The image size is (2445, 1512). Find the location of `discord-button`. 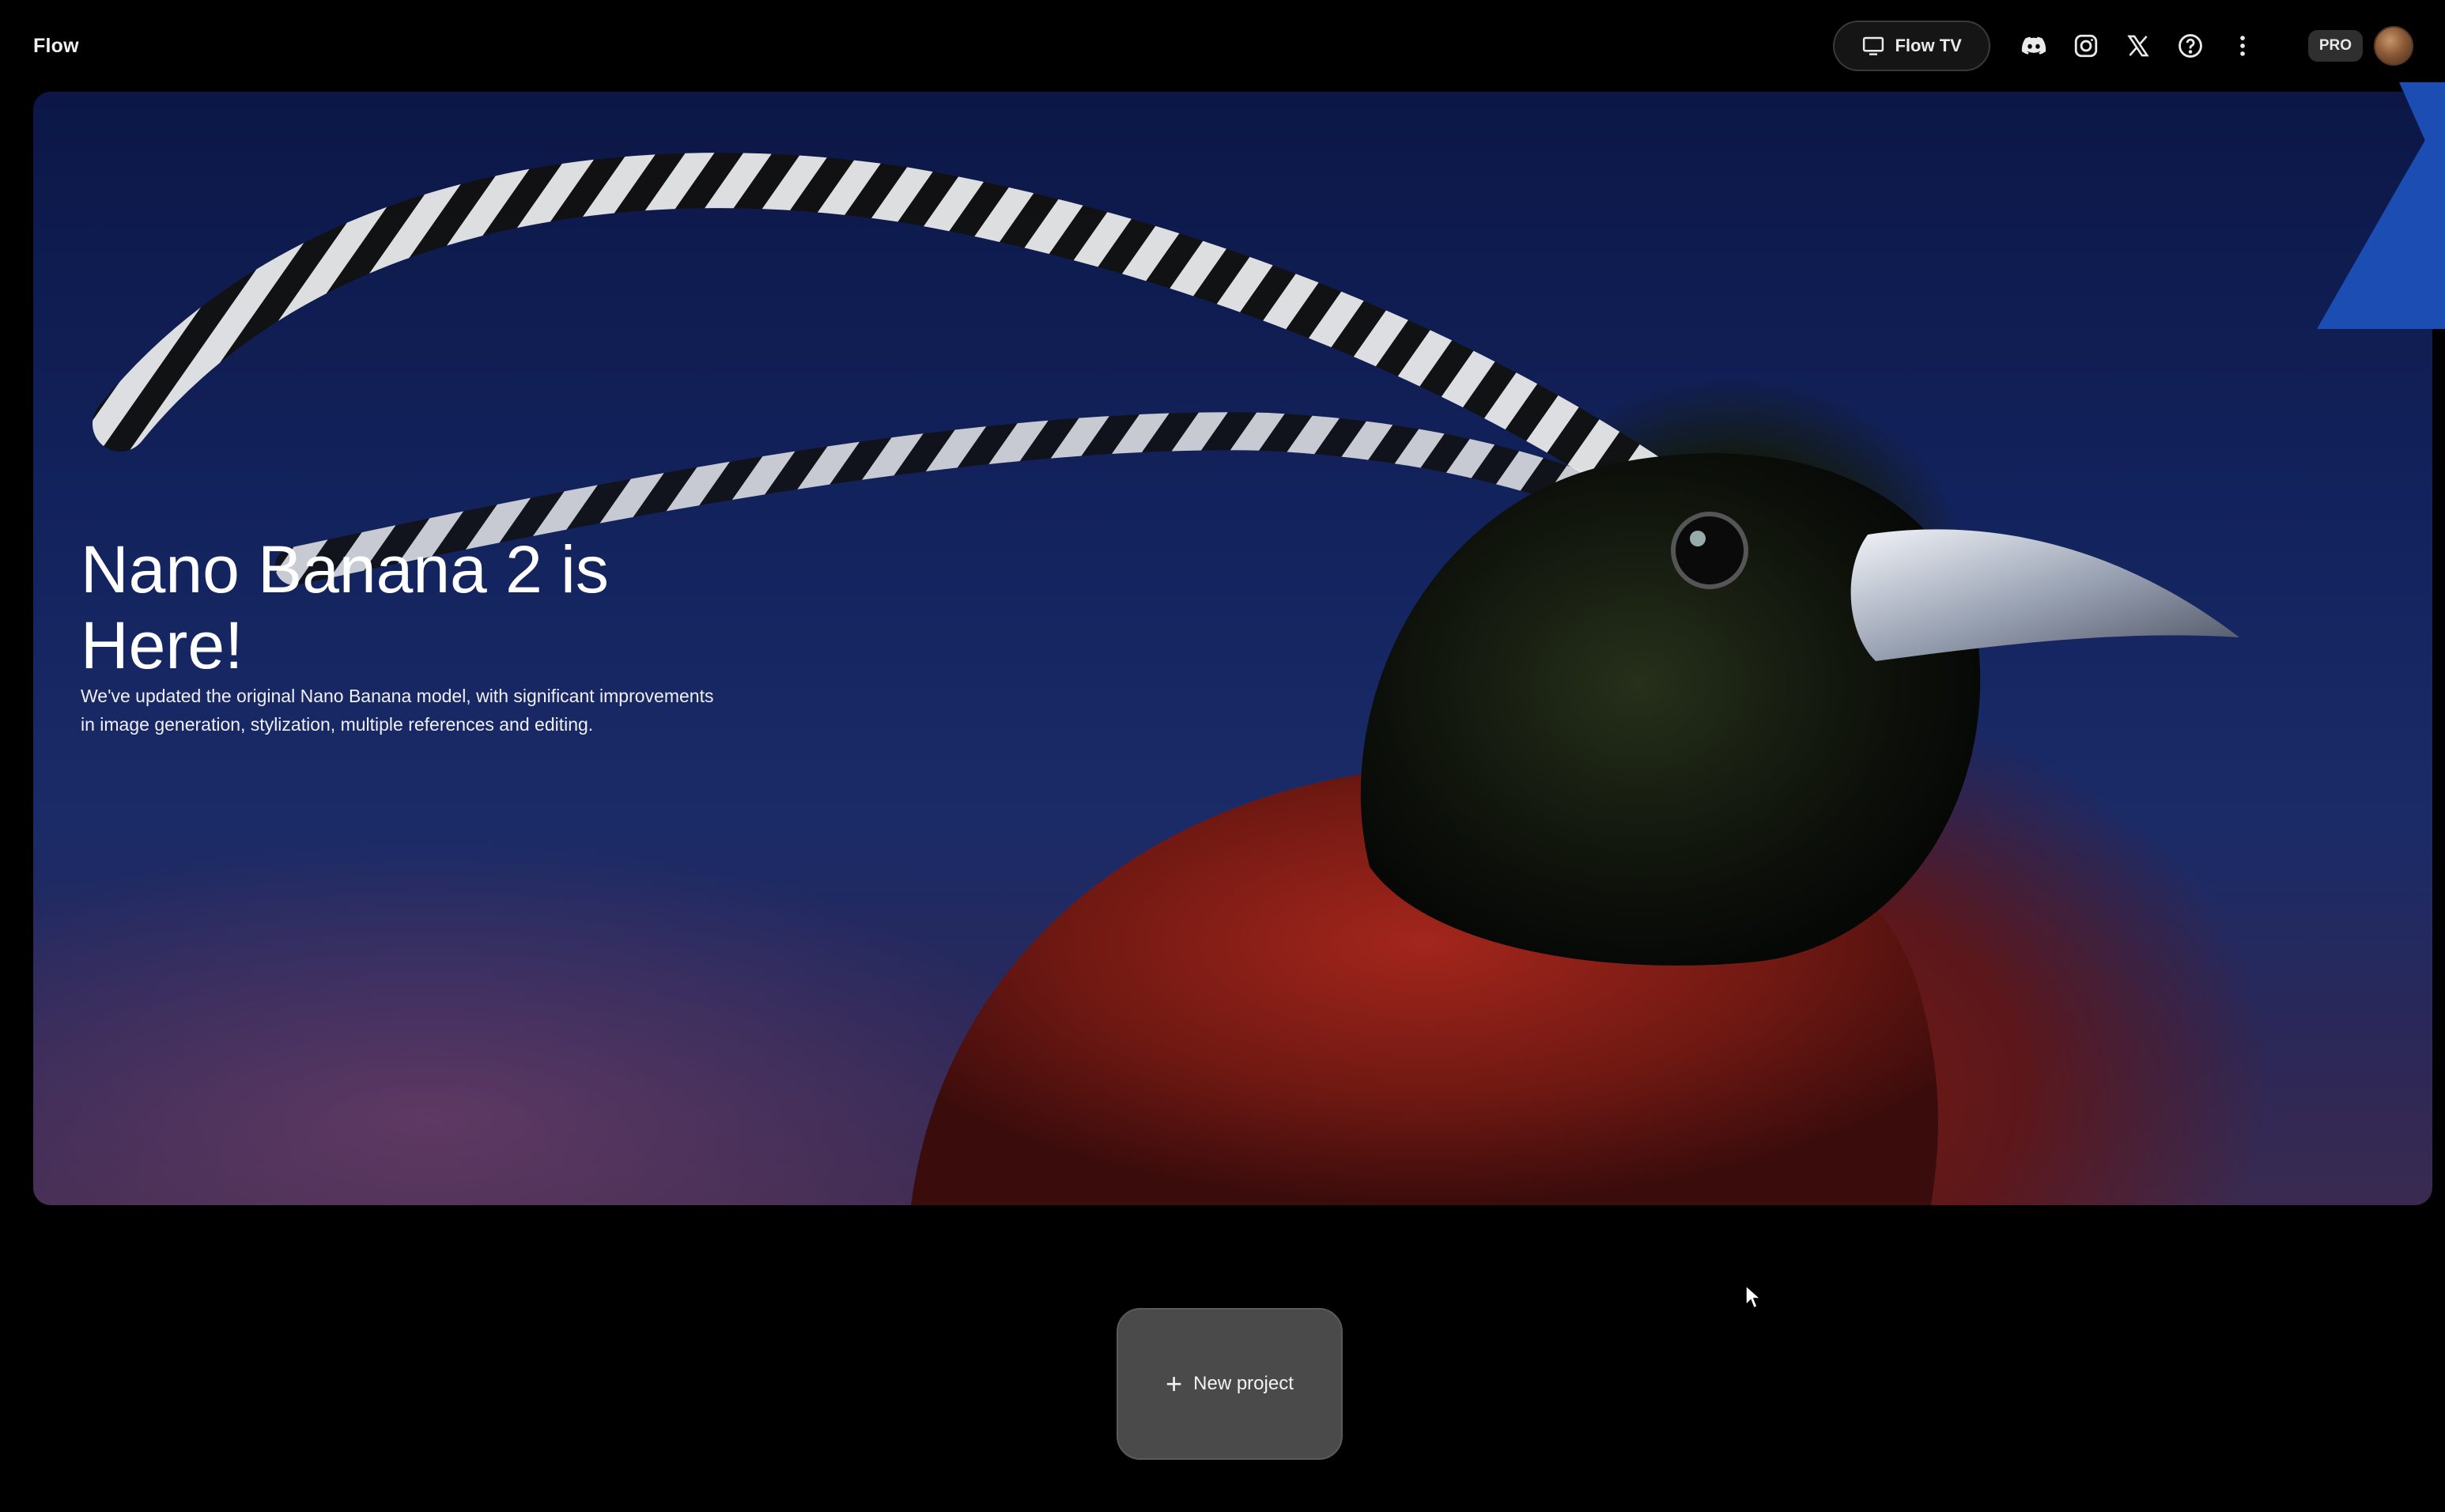

discord-button is located at coordinates (2034, 46).